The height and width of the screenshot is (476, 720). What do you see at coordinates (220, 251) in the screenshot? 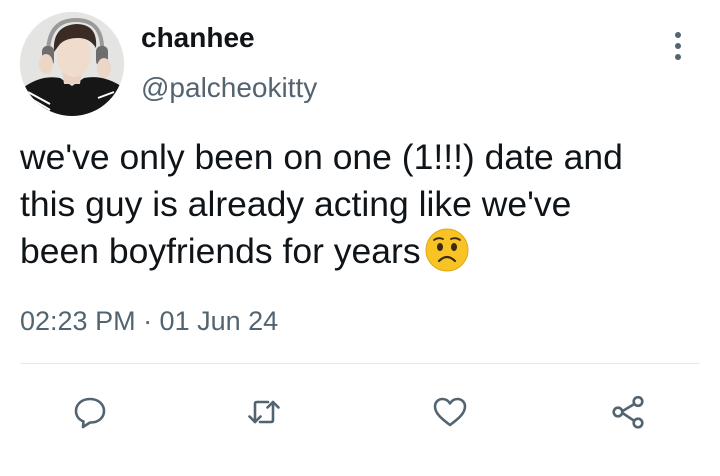
I see `tweet-line-text: been boyfriends for years` at bounding box center [220, 251].